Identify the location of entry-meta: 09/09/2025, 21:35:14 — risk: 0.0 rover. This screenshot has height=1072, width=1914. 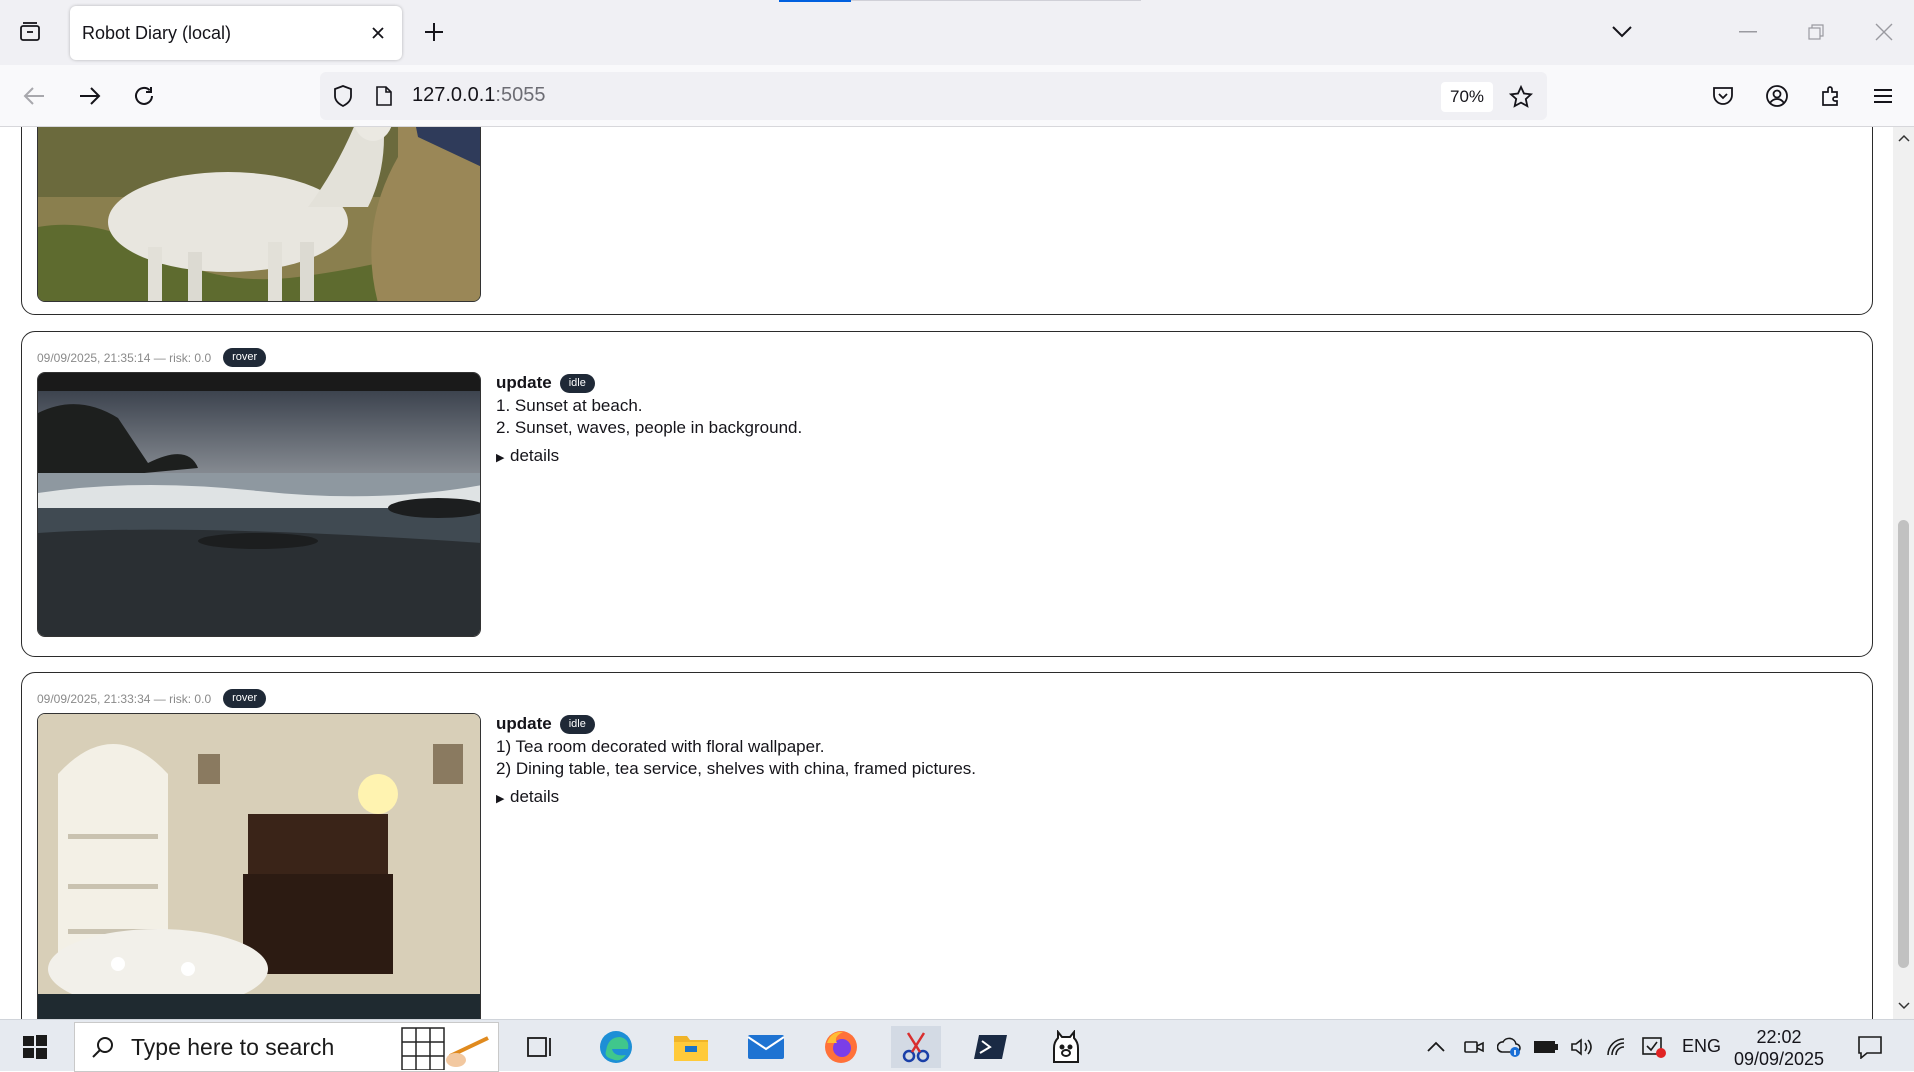
(152, 357).